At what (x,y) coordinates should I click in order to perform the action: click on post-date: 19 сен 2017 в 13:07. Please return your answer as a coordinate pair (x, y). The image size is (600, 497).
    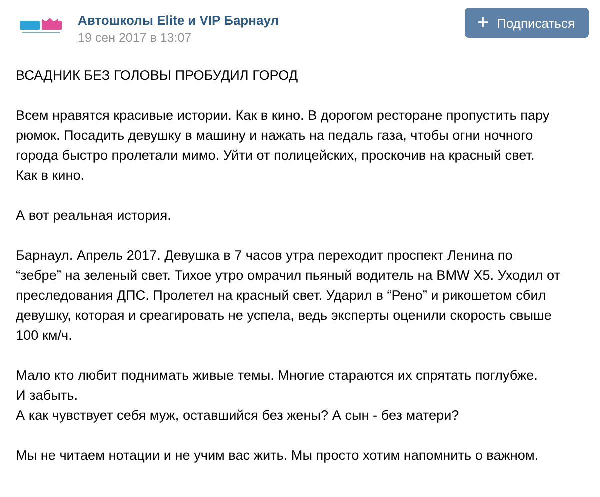
    Looking at the image, I should click on (272, 38).